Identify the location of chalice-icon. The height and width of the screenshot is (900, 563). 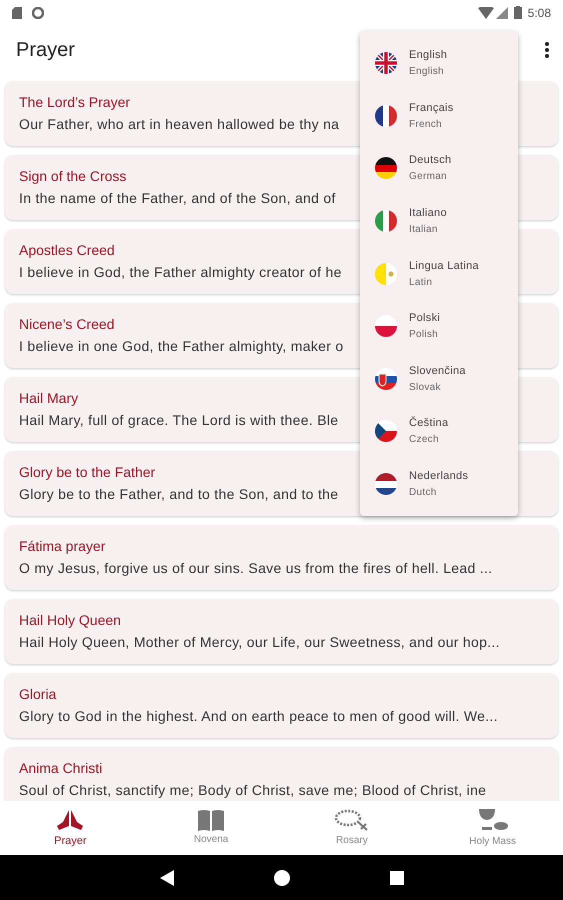
(492, 820).